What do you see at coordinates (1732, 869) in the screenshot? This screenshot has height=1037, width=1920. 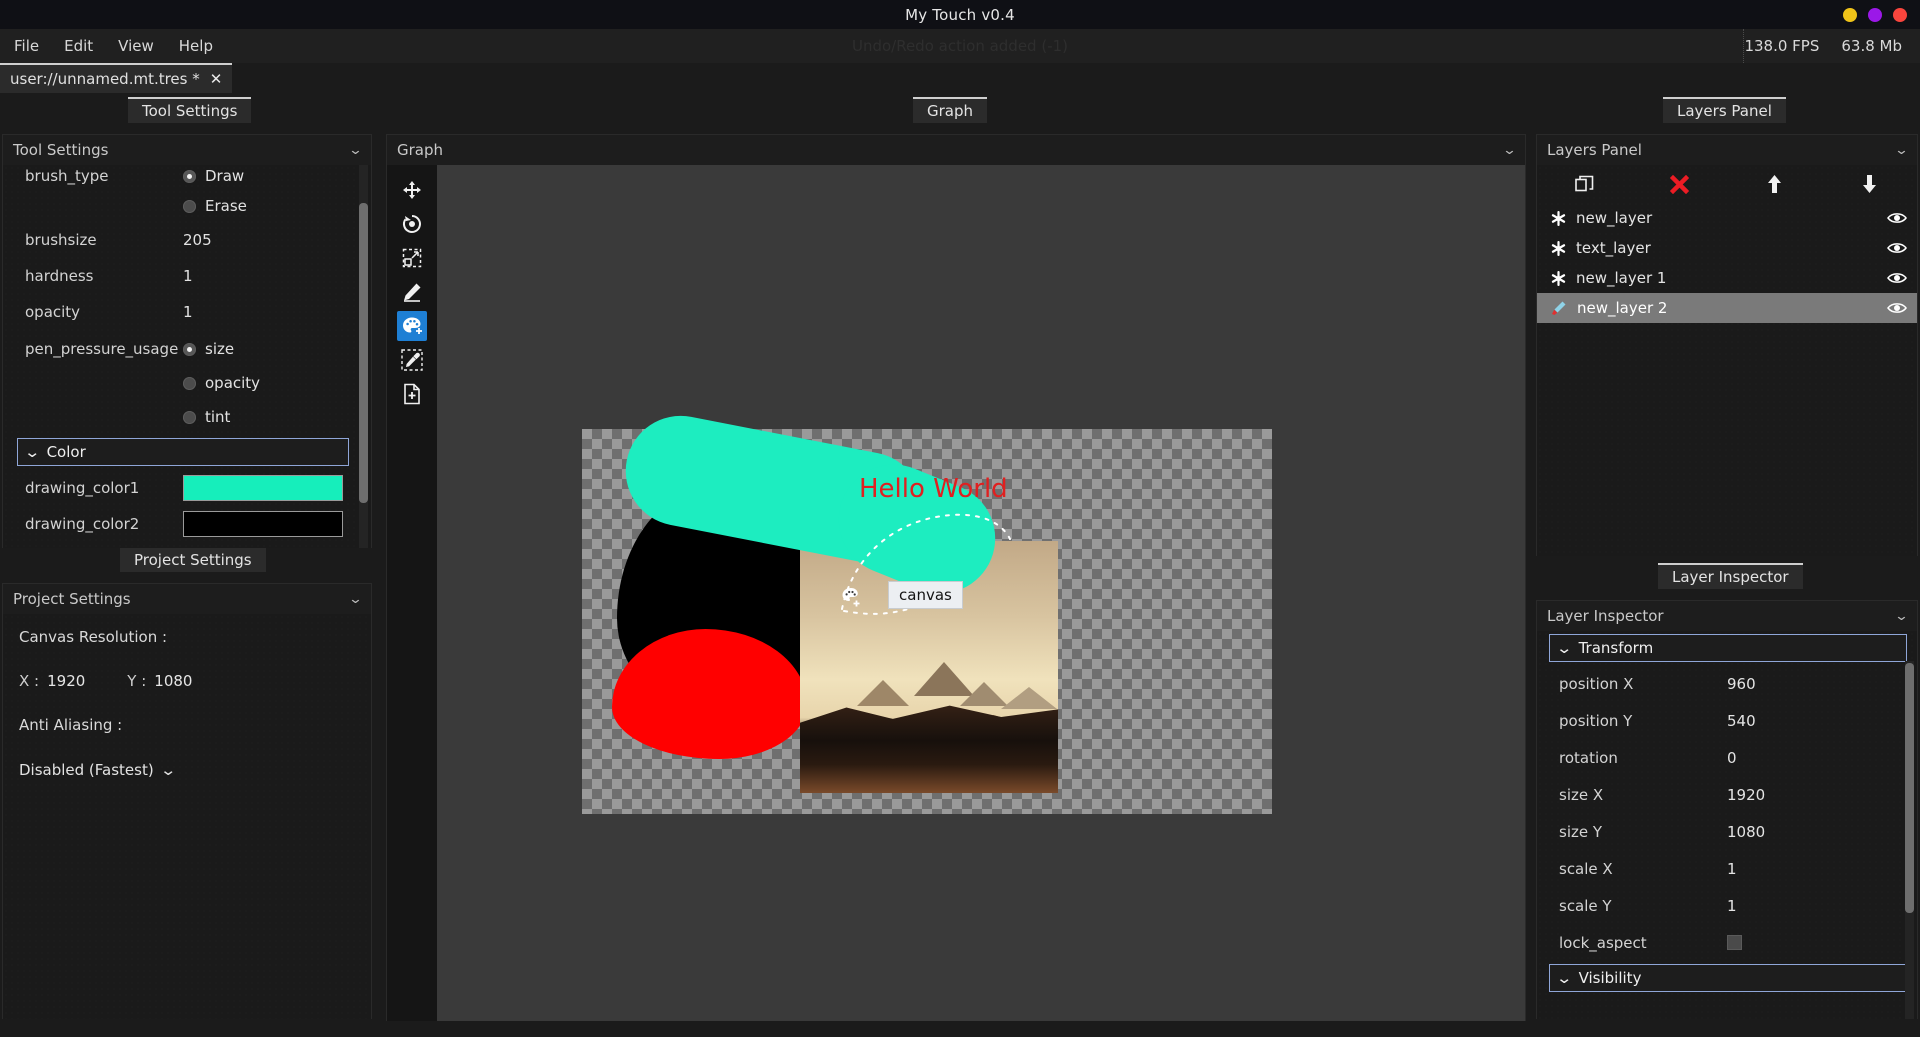 I see `value-scale-x: 1` at bounding box center [1732, 869].